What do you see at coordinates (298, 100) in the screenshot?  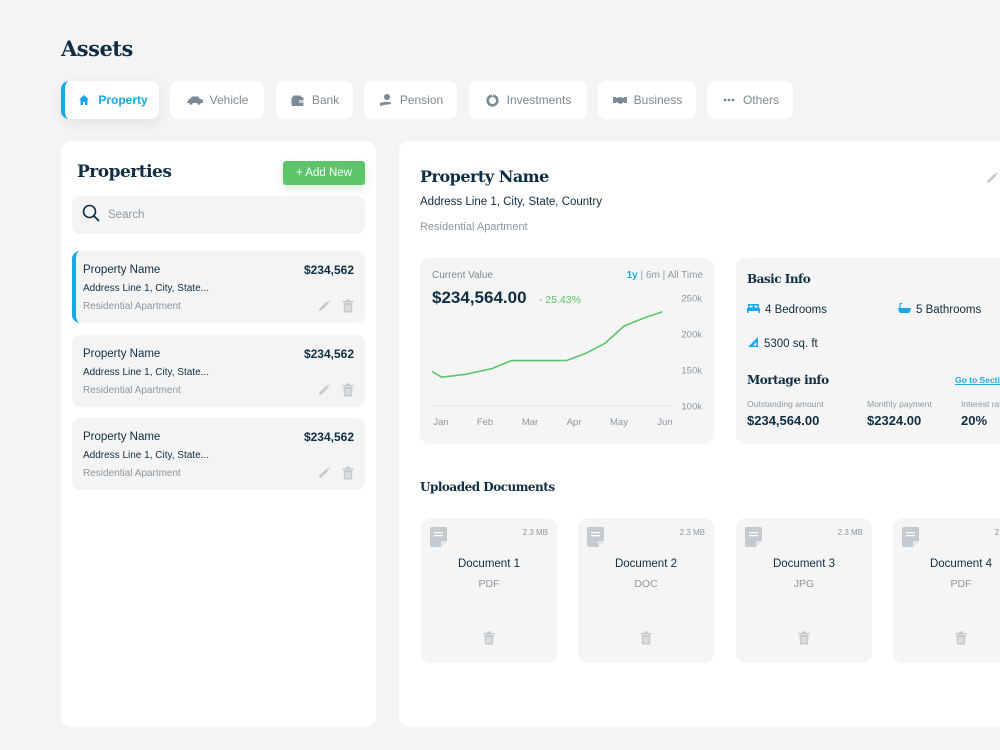 I see `wallet-icon` at bounding box center [298, 100].